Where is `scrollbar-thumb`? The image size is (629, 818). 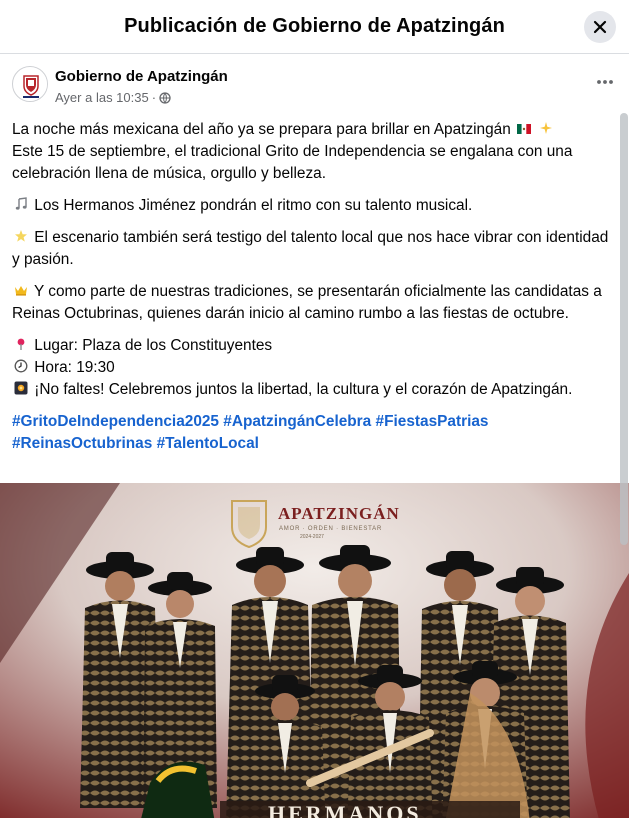
scrollbar-thumb is located at coordinates (624, 329).